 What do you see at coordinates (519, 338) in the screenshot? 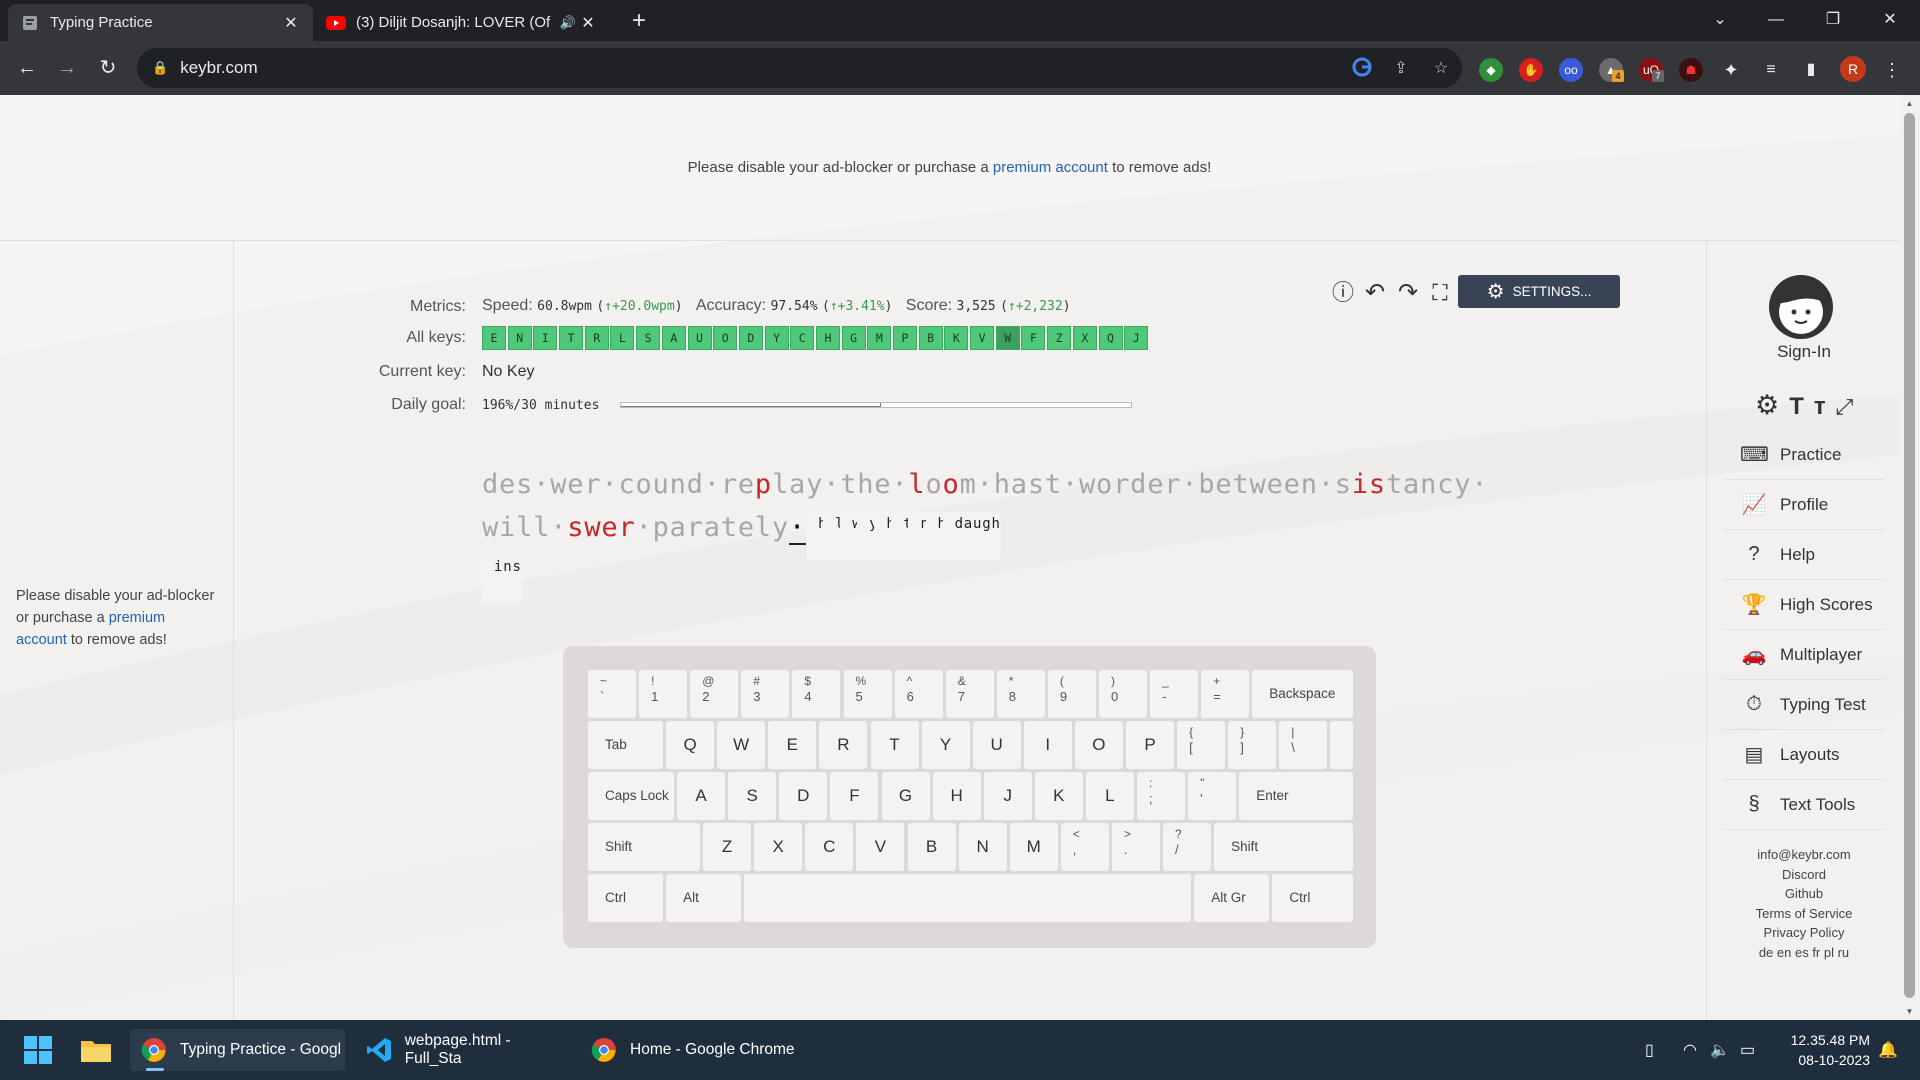
I see `key-stat-n: N` at bounding box center [519, 338].